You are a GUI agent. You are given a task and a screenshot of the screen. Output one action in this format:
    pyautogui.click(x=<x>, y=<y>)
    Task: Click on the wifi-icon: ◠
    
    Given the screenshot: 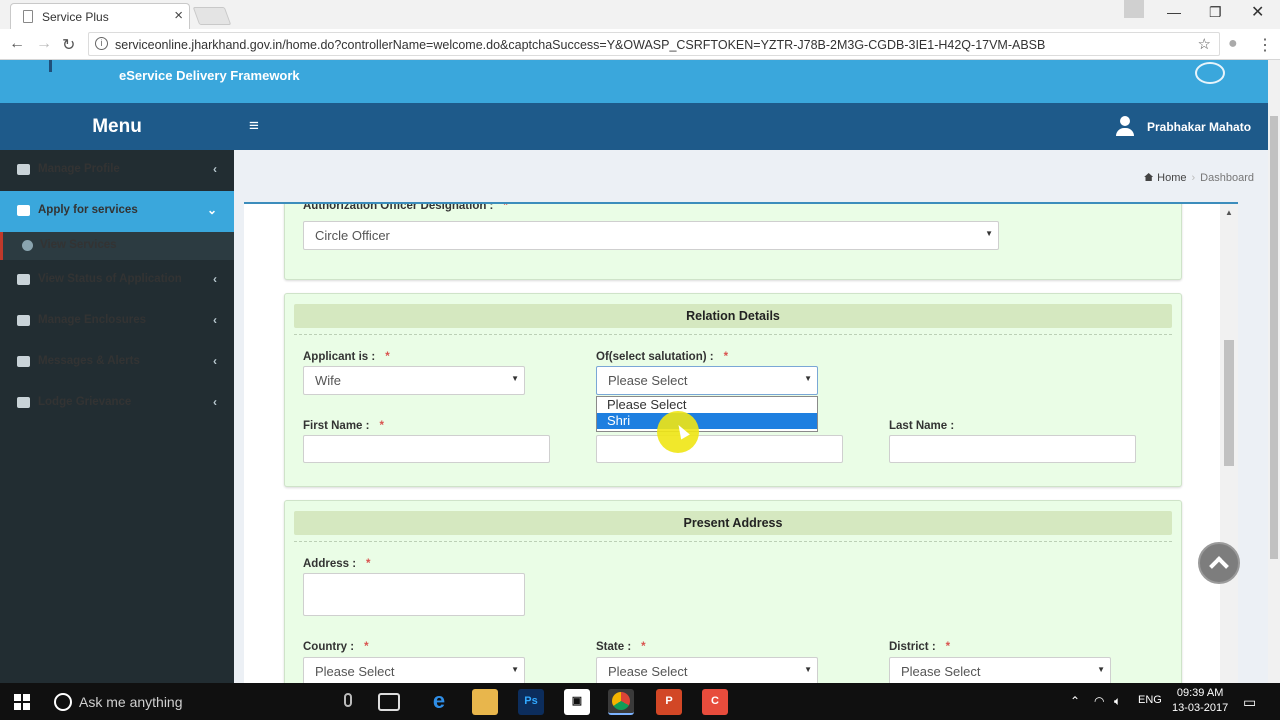 What is the action you would take?
    pyautogui.click(x=1099, y=701)
    